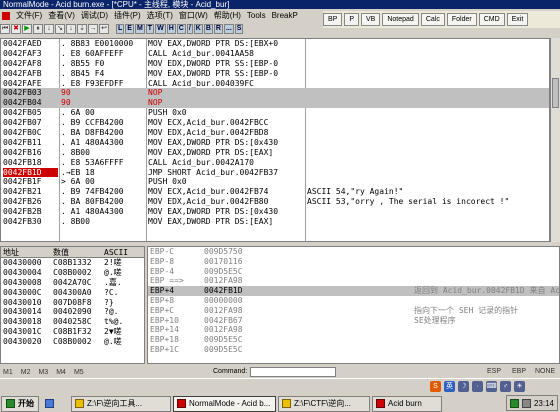 This screenshot has height=412, width=560. What do you see at coordinates (8, 372) in the screenshot?
I see `dump-tab-m1: M1` at bounding box center [8, 372].